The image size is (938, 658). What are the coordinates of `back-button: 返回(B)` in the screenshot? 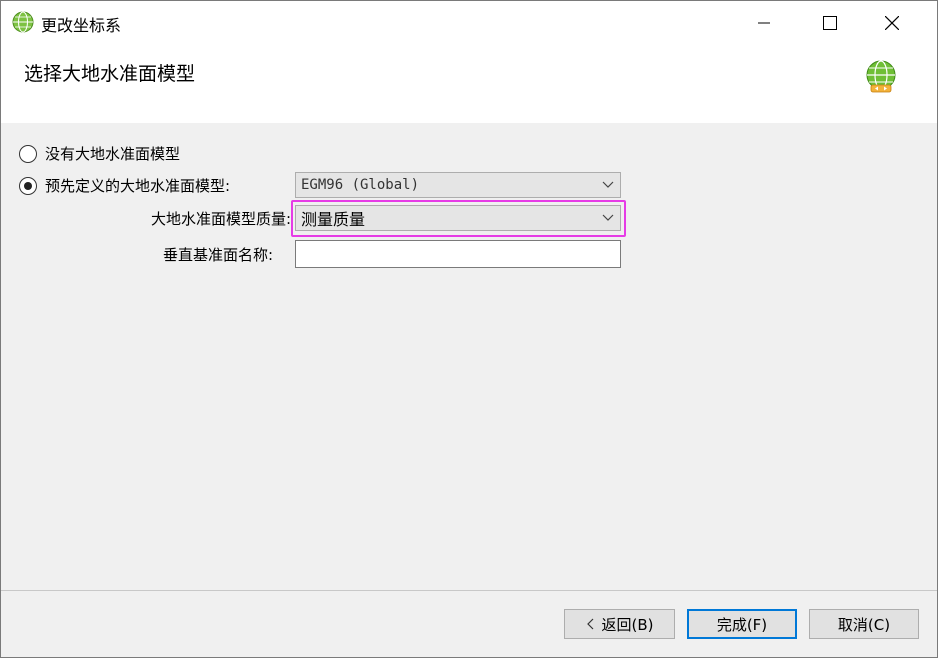 It's located at (619, 624).